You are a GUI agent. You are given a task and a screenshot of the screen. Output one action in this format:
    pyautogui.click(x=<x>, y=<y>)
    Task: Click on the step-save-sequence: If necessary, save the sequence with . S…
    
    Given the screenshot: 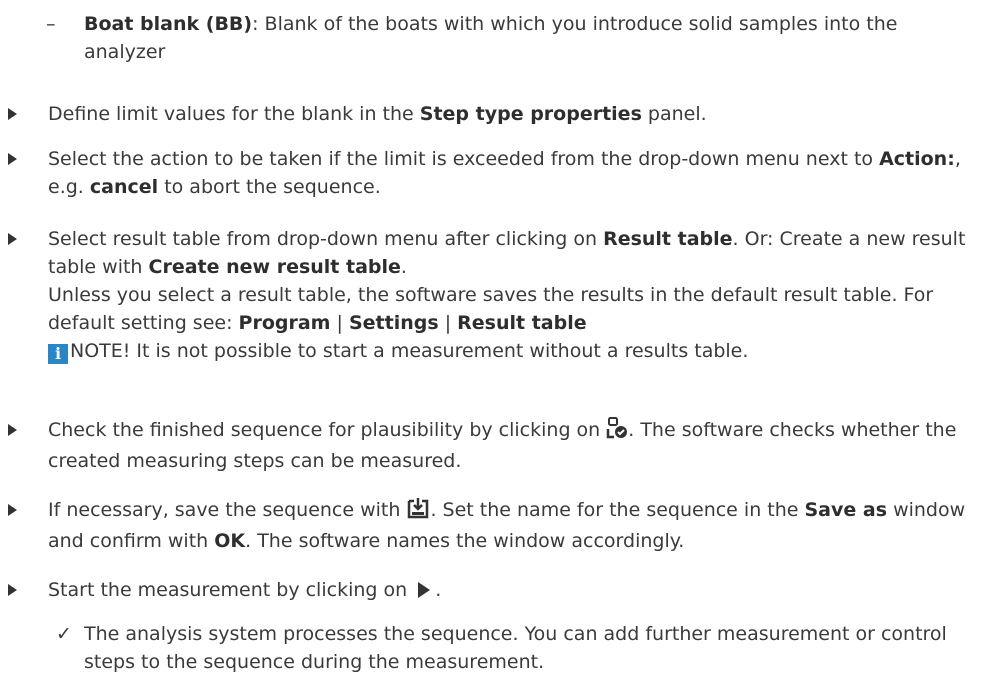 What is the action you would take?
    pyautogui.click(x=493, y=525)
    